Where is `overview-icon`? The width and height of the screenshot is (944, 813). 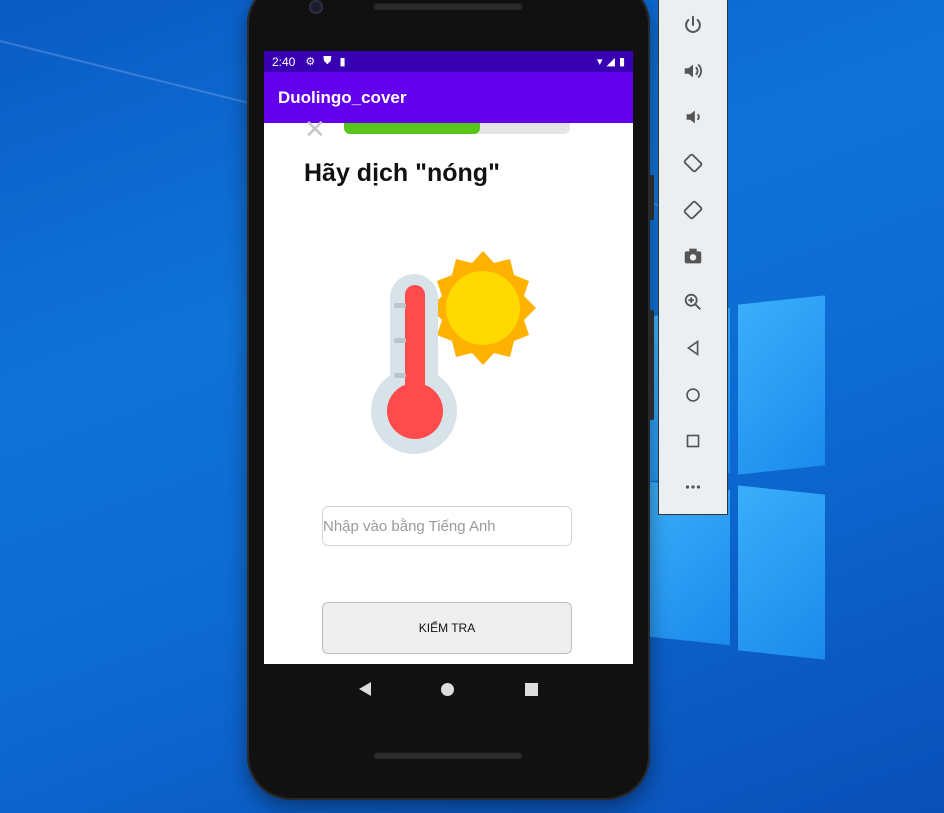 overview-icon is located at coordinates (693, 441).